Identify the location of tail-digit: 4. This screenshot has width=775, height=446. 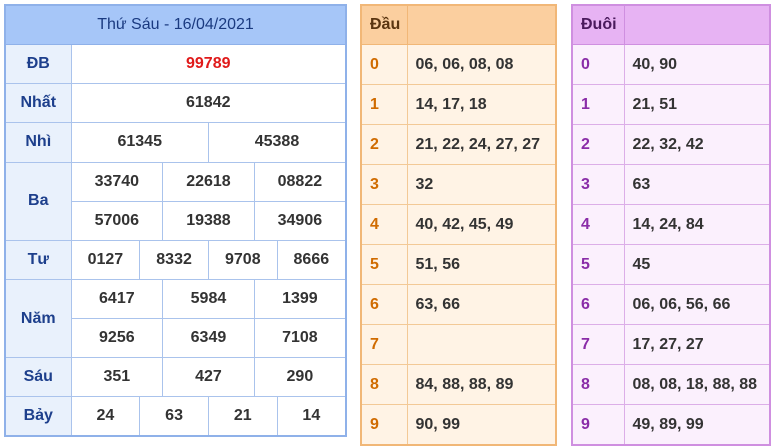
(598, 224).